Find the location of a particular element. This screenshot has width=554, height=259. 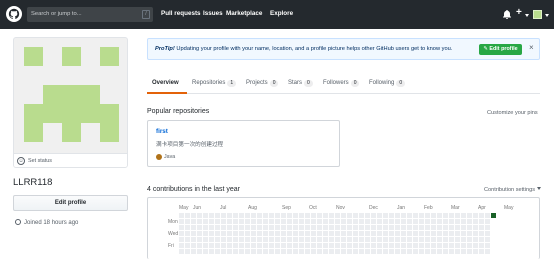

protip-edit-profile-button: ✎ Edit profile is located at coordinates (500, 49).